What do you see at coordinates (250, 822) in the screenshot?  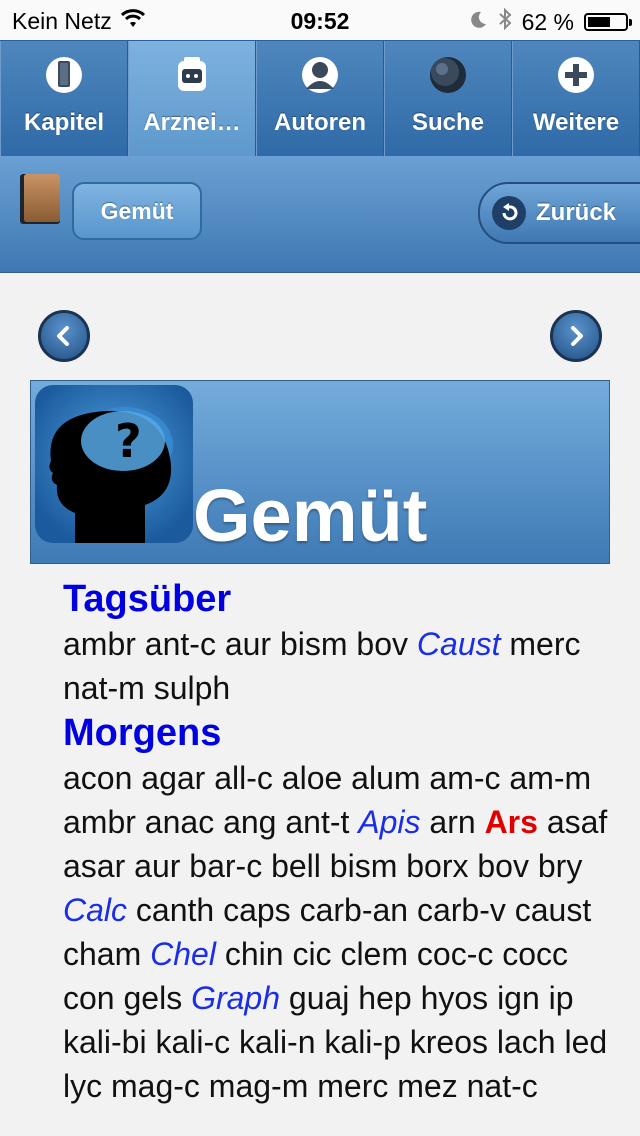 I see `remedy-item: ang` at bounding box center [250, 822].